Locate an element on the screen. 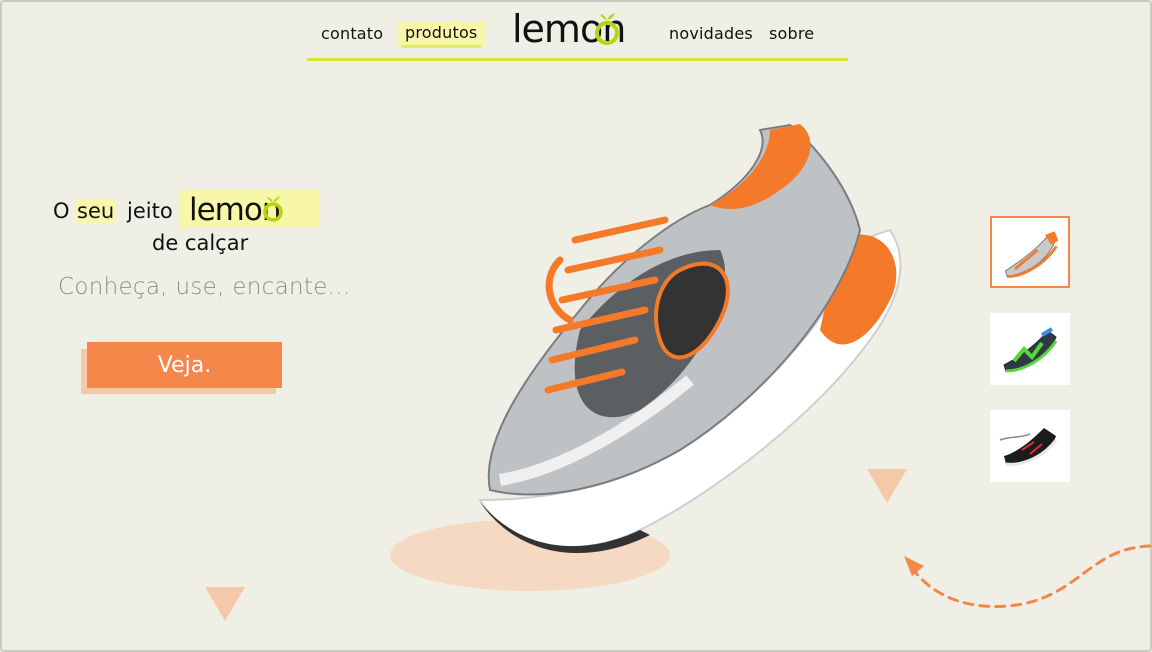  black-shoe-icon is located at coordinates (1028, 447).